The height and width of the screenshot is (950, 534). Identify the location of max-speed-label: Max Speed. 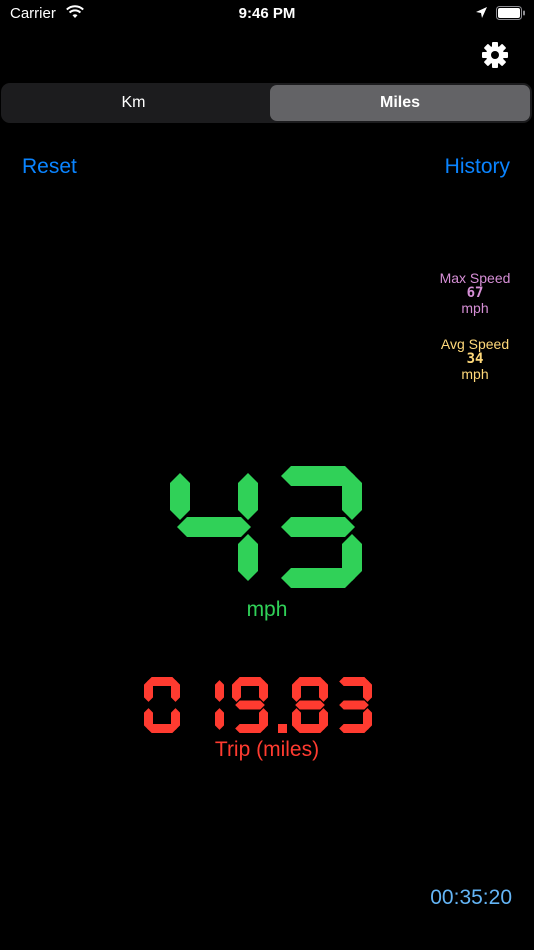
(475, 278).